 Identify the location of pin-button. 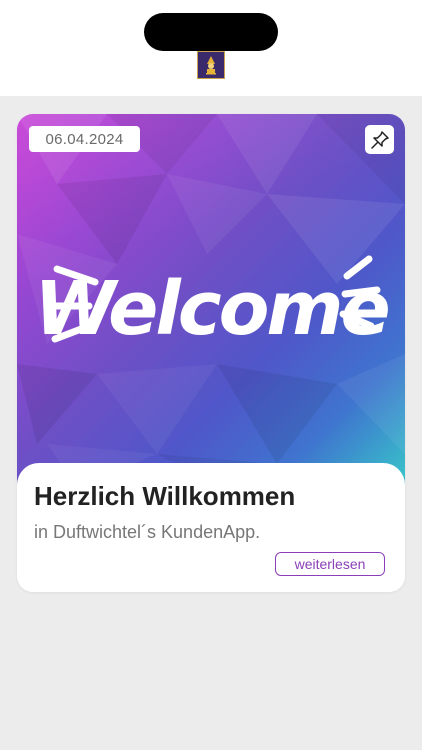
(379, 139).